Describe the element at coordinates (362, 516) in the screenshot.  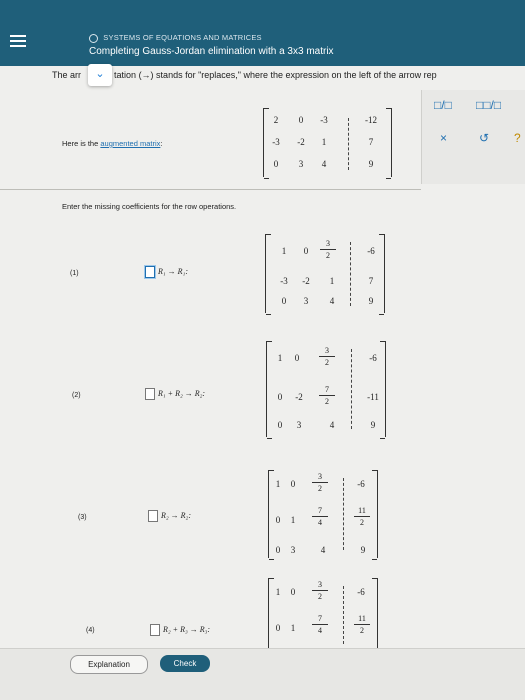
I see `matrix-fraction: 11 2` at that location.